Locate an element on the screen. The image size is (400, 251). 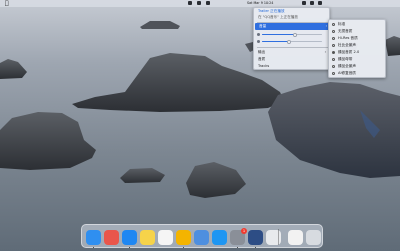
sun-icon is located at coordinates (258, 41).